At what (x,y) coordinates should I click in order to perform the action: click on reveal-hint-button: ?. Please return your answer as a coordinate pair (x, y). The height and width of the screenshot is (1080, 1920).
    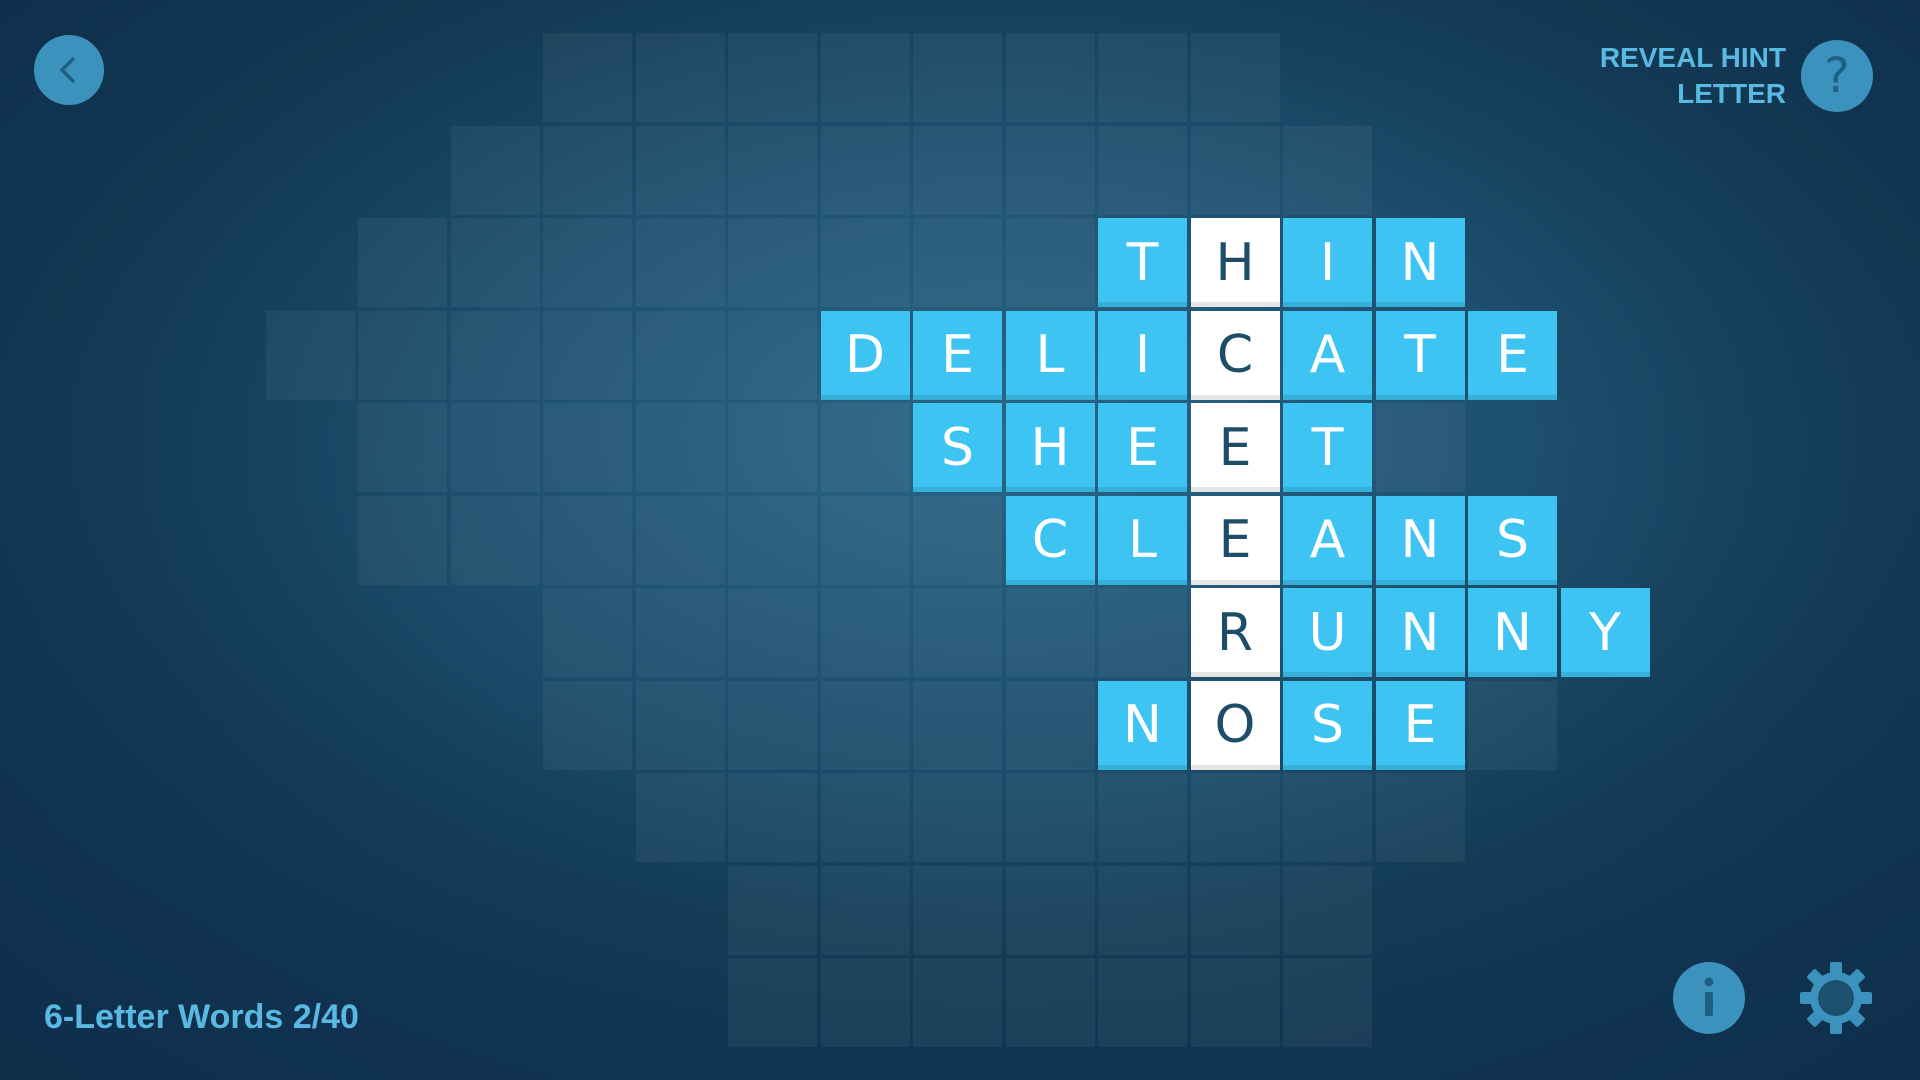
    Looking at the image, I should click on (1837, 76).